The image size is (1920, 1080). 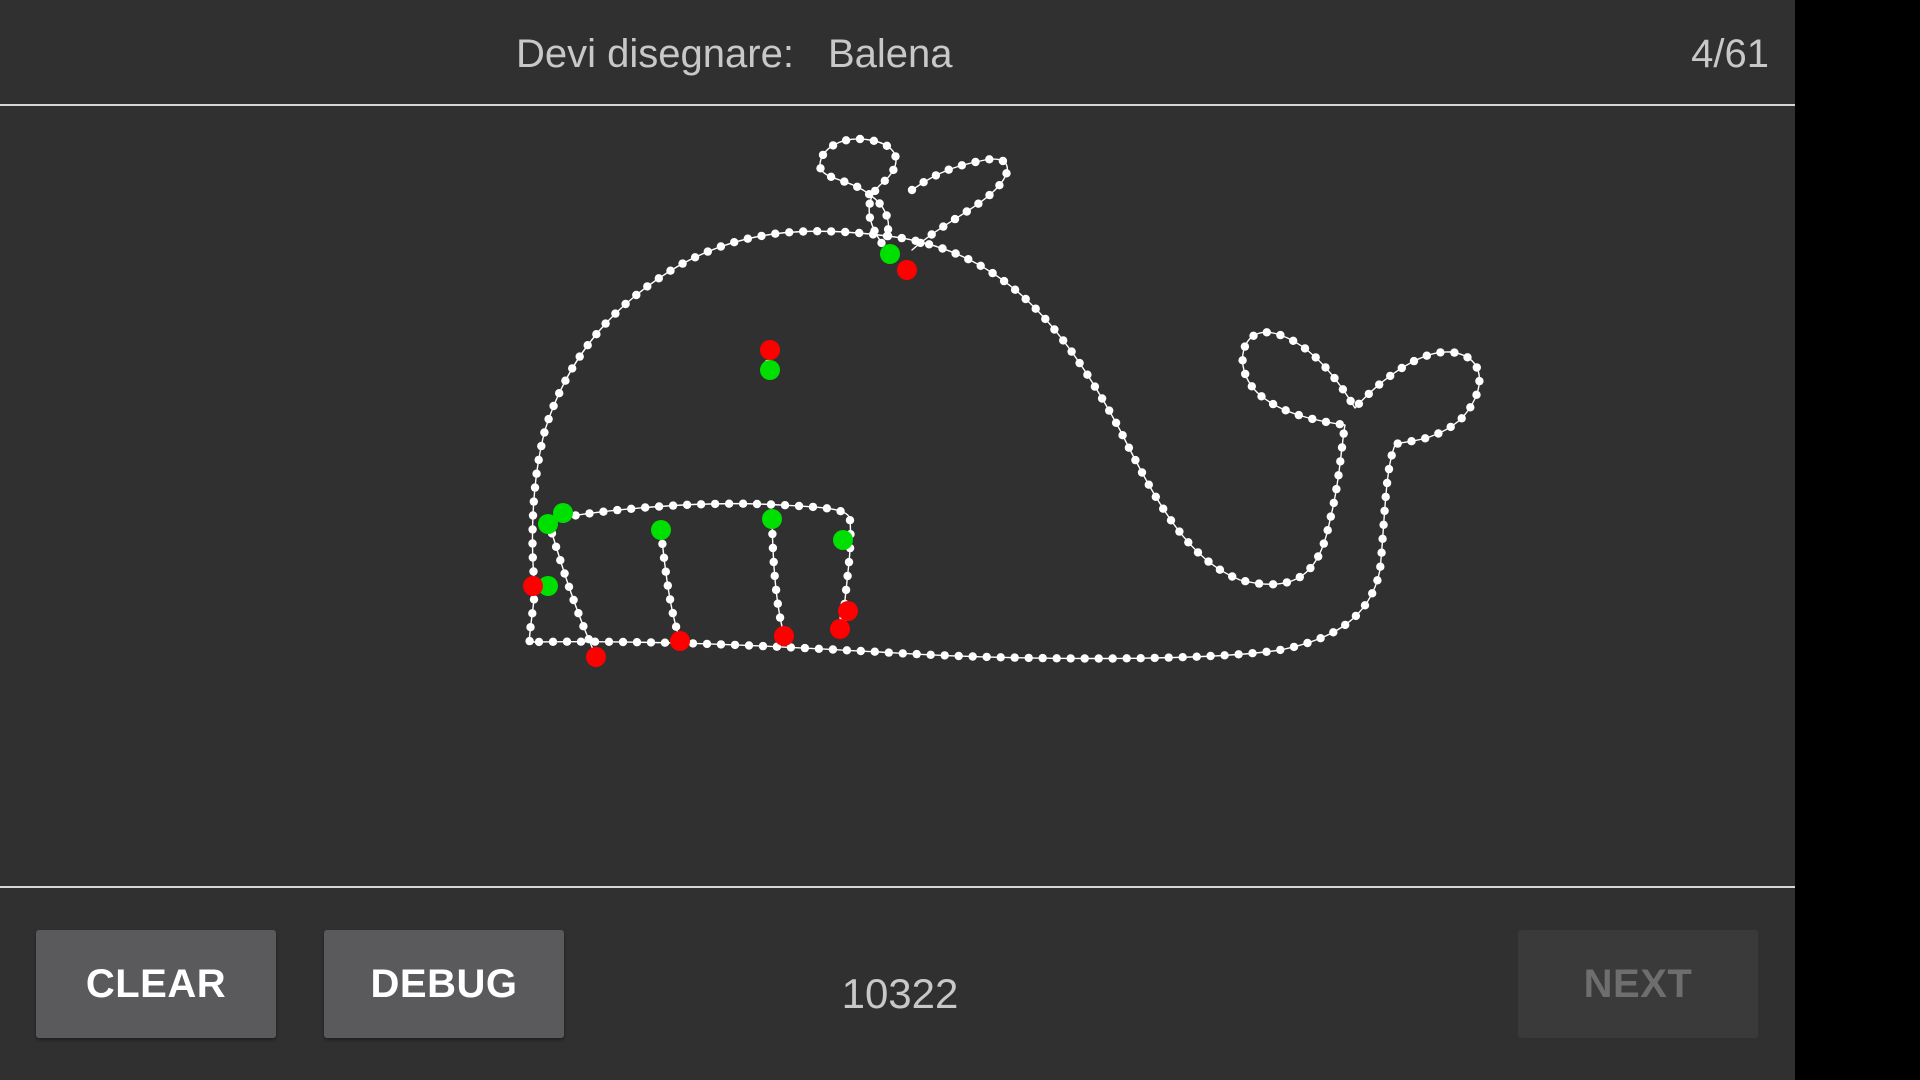 I want to click on target-word: Balena, so click(x=890, y=54).